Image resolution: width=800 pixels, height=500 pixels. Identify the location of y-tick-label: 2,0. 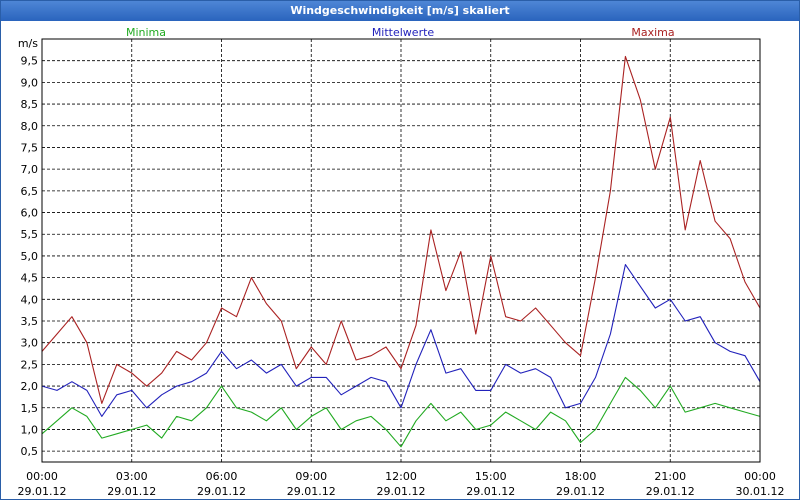
(30, 386).